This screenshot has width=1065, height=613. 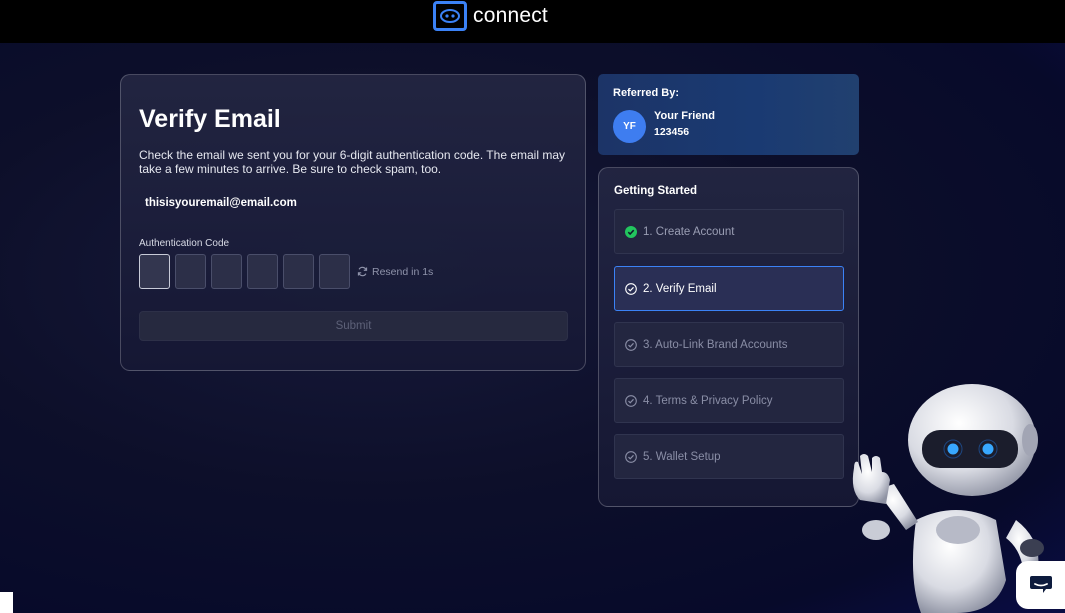 What do you see at coordinates (450, 16) in the screenshot?
I see `connect-logo-icon` at bounding box center [450, 16].